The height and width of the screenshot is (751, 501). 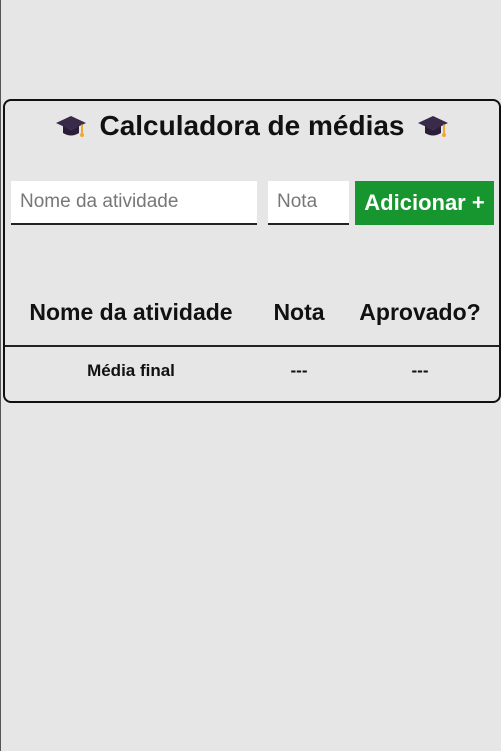 What do you see at coordinates (131, 370) in the screenshot?
I see `final-average-label: Média final` at bounding box center [131, 370].